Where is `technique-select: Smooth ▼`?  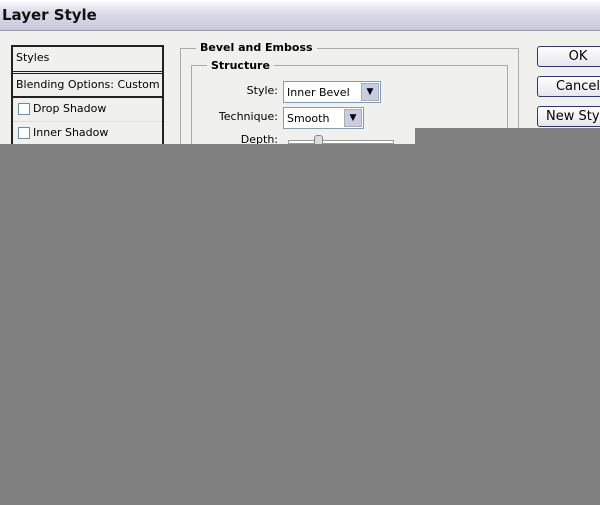 technique-select: Smooth ▼ is located at coordinates (323, 118).